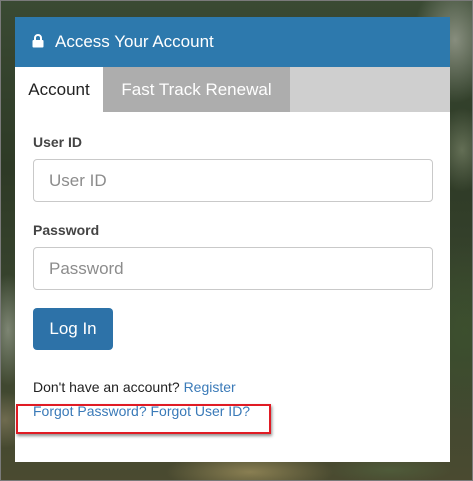 Image resolution: width=473 pixels, height=481 pixels. Describe the element at coordinates (73, 329) in the screenshot. I see `login-button: Log In` at that location.